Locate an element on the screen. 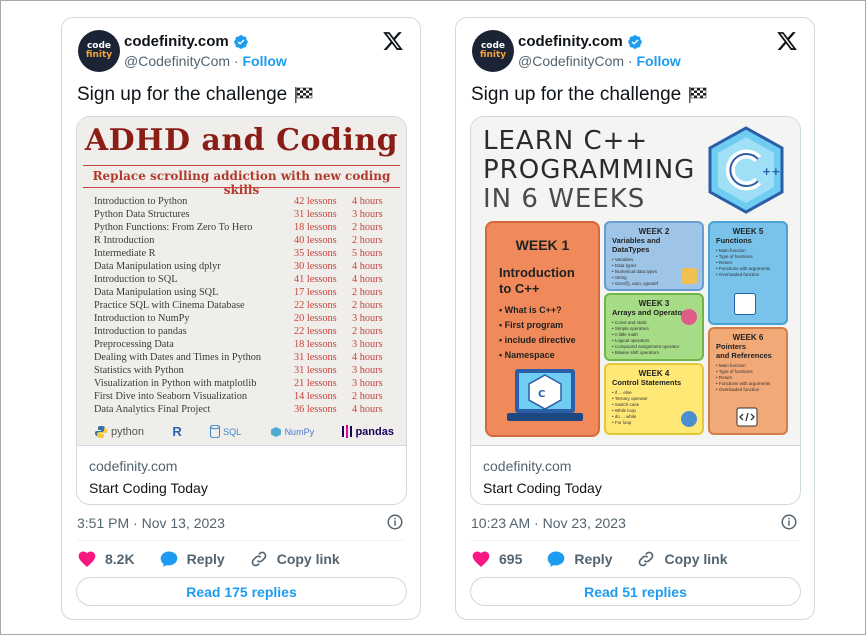  image-title: ADHD and Coding is located at coordinates (241, 140).